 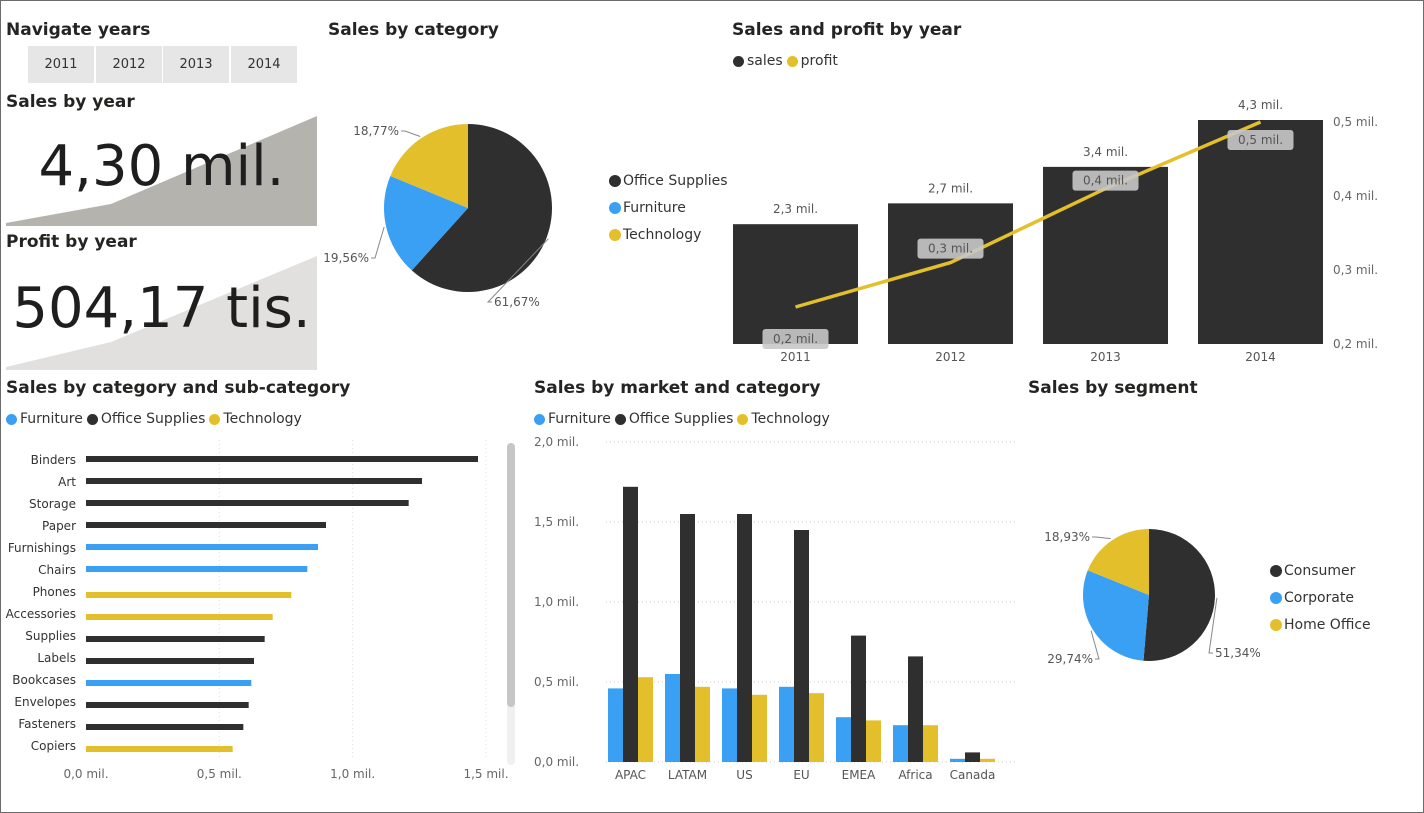 What do you see at coordinates (744, 775) in the screenshot?
I see `market-x-tick: US` at bounding box center [744, 775].